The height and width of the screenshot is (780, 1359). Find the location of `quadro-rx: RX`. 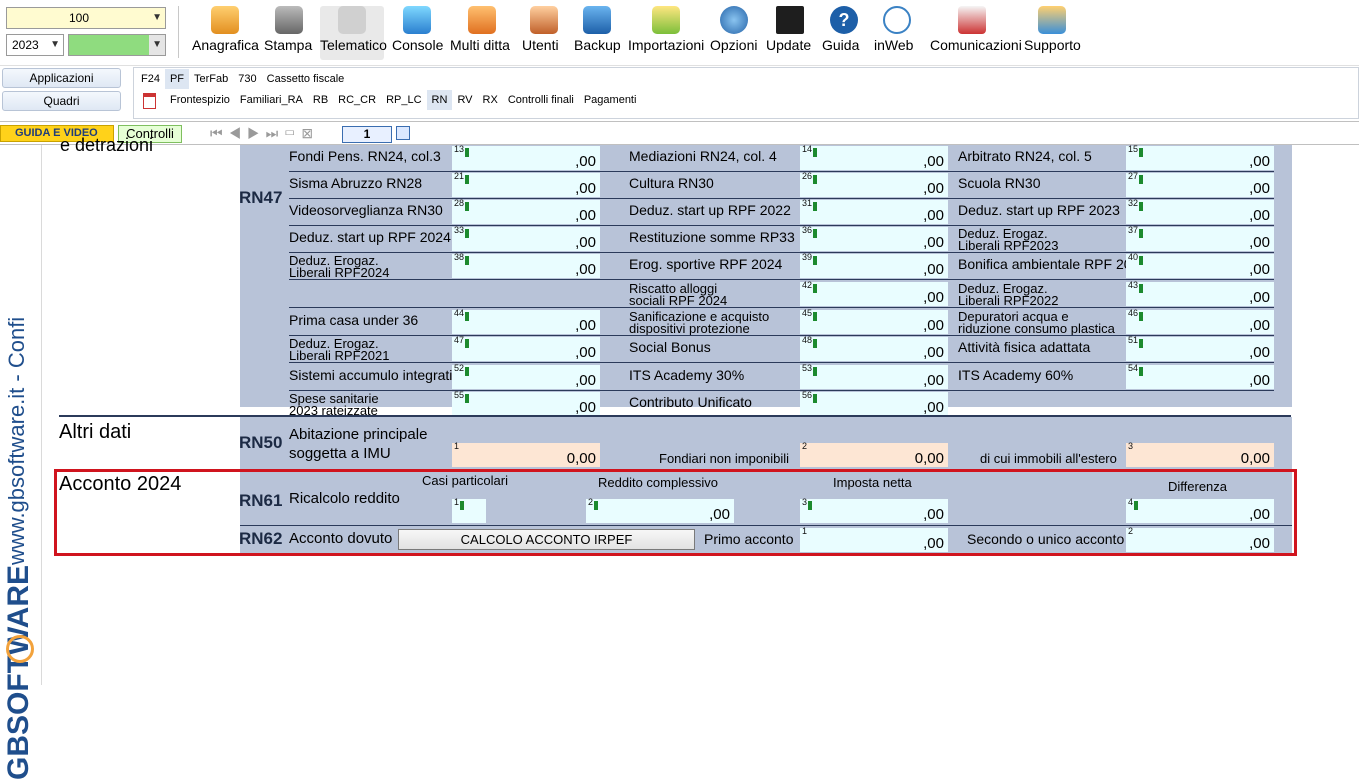

quadro-rx: RX is located at coordinates (490, 100).